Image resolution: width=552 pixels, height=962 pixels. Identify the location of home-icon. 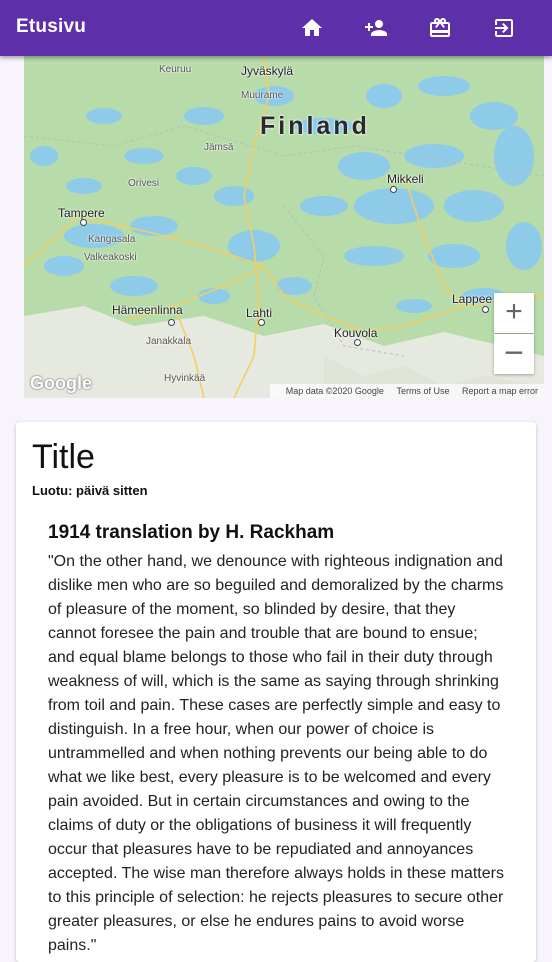
(312, 28).